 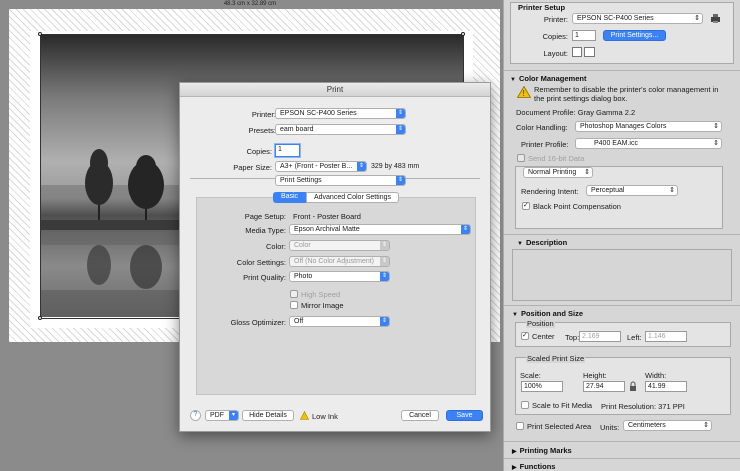 What do you see at coordinates (521, 158) in the screenshot?
I see `send-16bit-checkbox` at bounding box center [521, 158].